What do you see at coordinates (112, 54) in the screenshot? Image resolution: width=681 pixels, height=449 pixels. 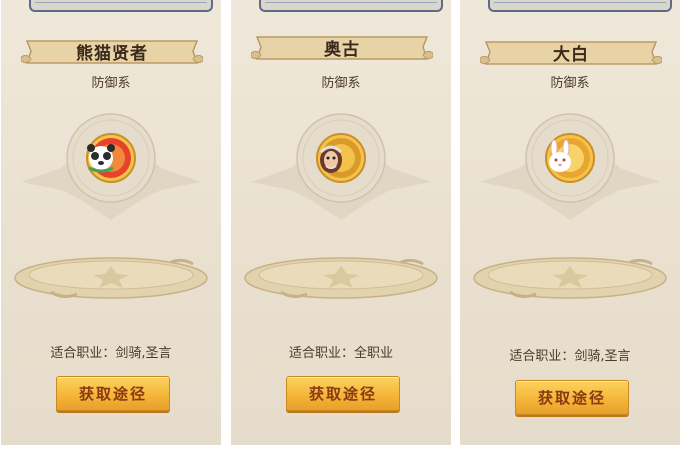 I see `pet-name: 熊猫贤者` at bounding box center [112, 54].